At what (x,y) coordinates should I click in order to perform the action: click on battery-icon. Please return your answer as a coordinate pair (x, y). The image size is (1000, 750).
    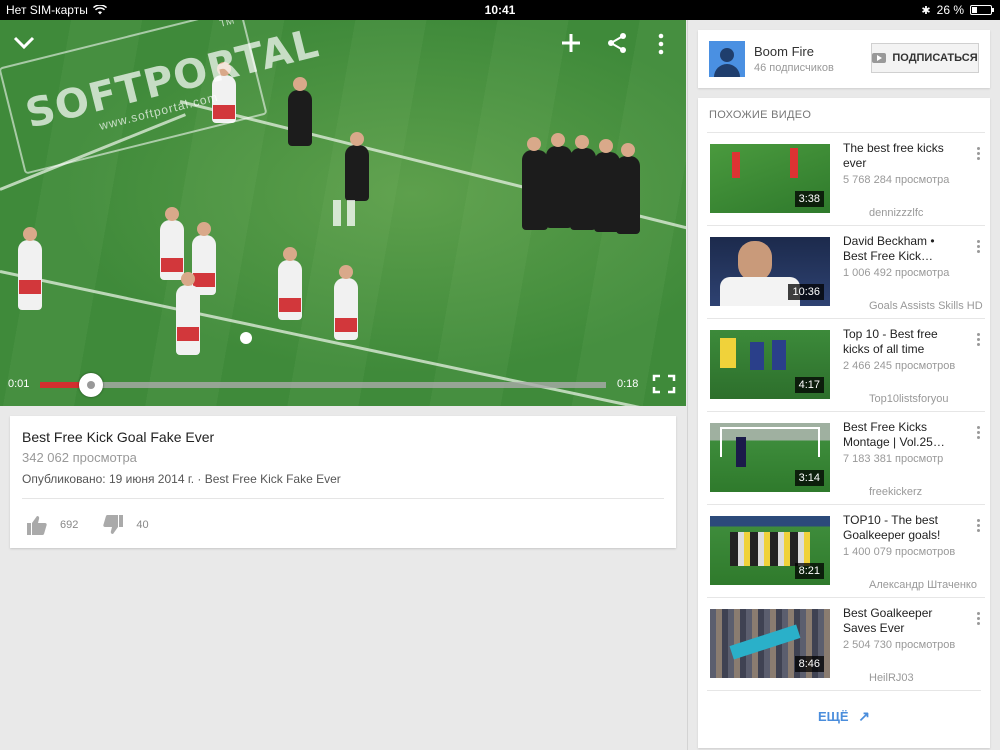
    Looking at the image, I should click on (982, 10).